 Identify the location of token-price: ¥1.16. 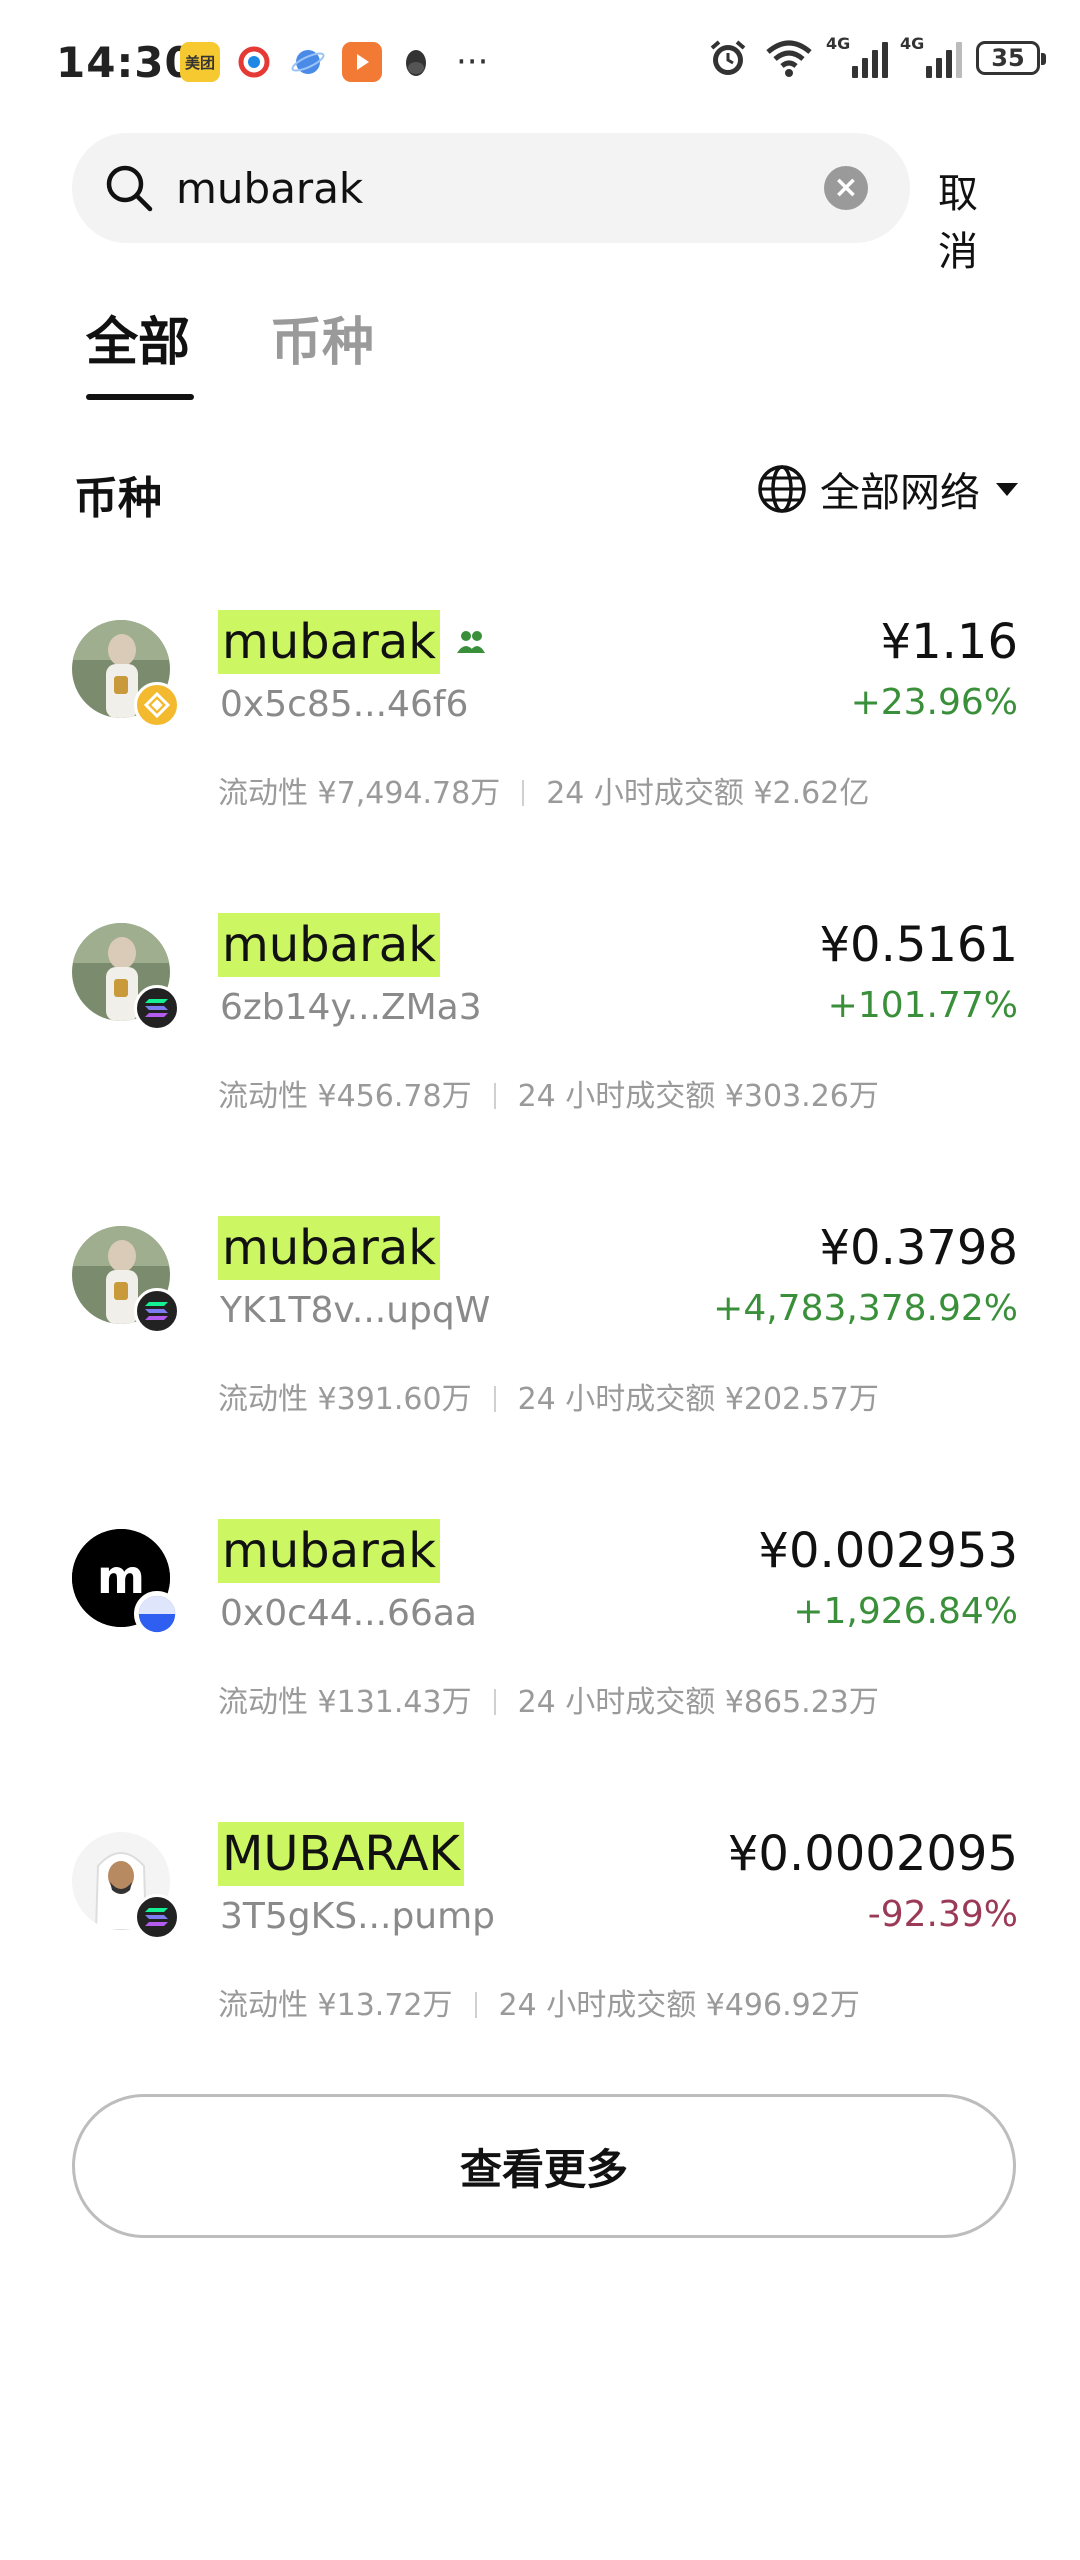
(949, 642).